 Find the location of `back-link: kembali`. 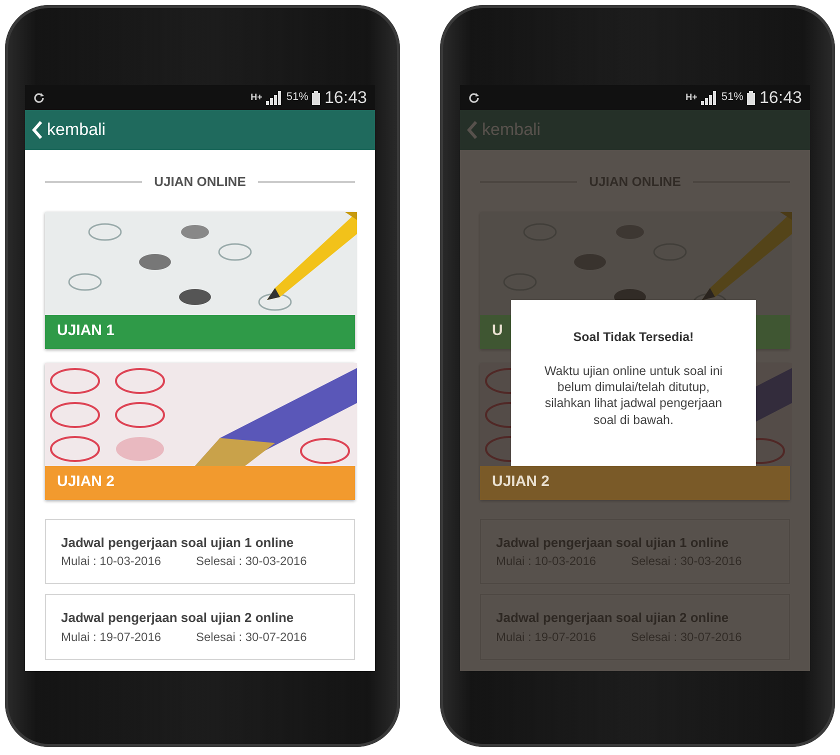

back-link: kembali is located at coordinates (68, 130).